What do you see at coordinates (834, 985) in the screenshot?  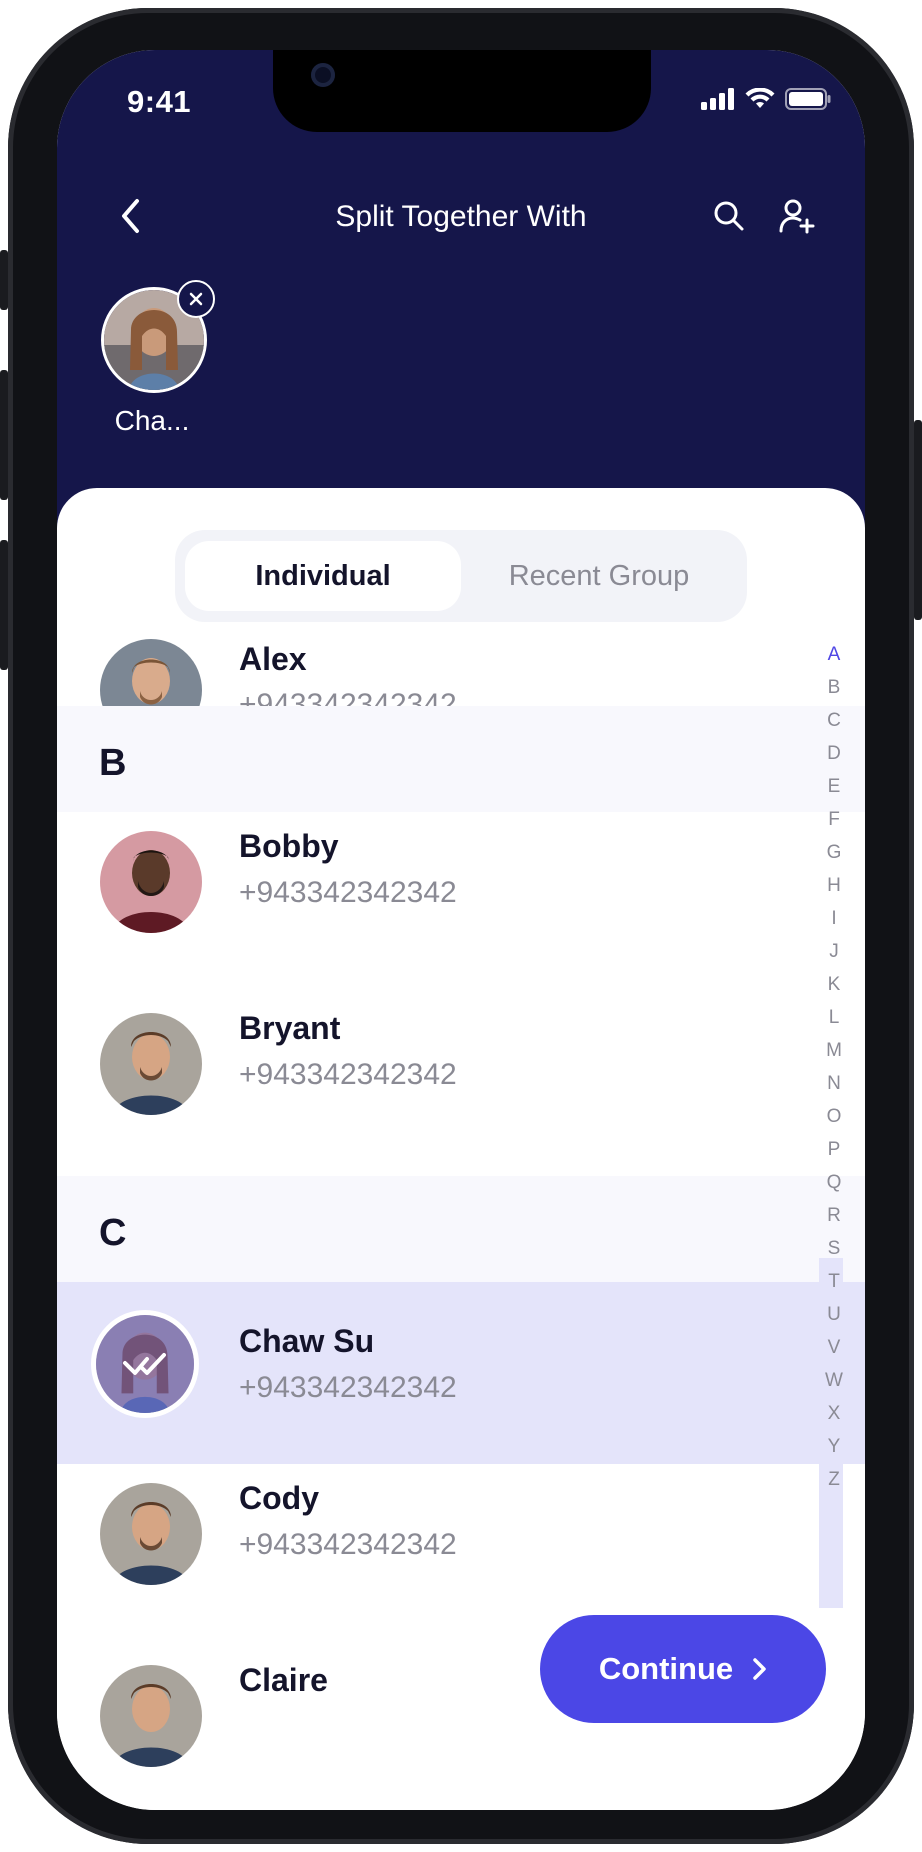 I see `alphabet-index-letter: K` at bounding box center [834, 985].